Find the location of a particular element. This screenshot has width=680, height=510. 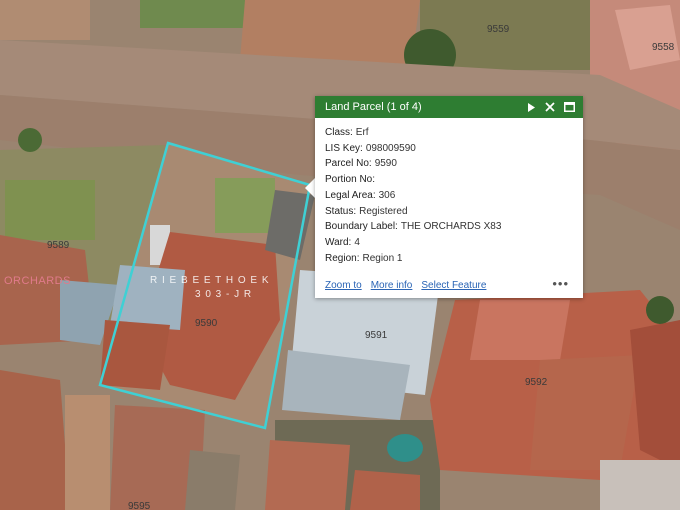

more-info-link: More info is located at coordinates (392, 285).